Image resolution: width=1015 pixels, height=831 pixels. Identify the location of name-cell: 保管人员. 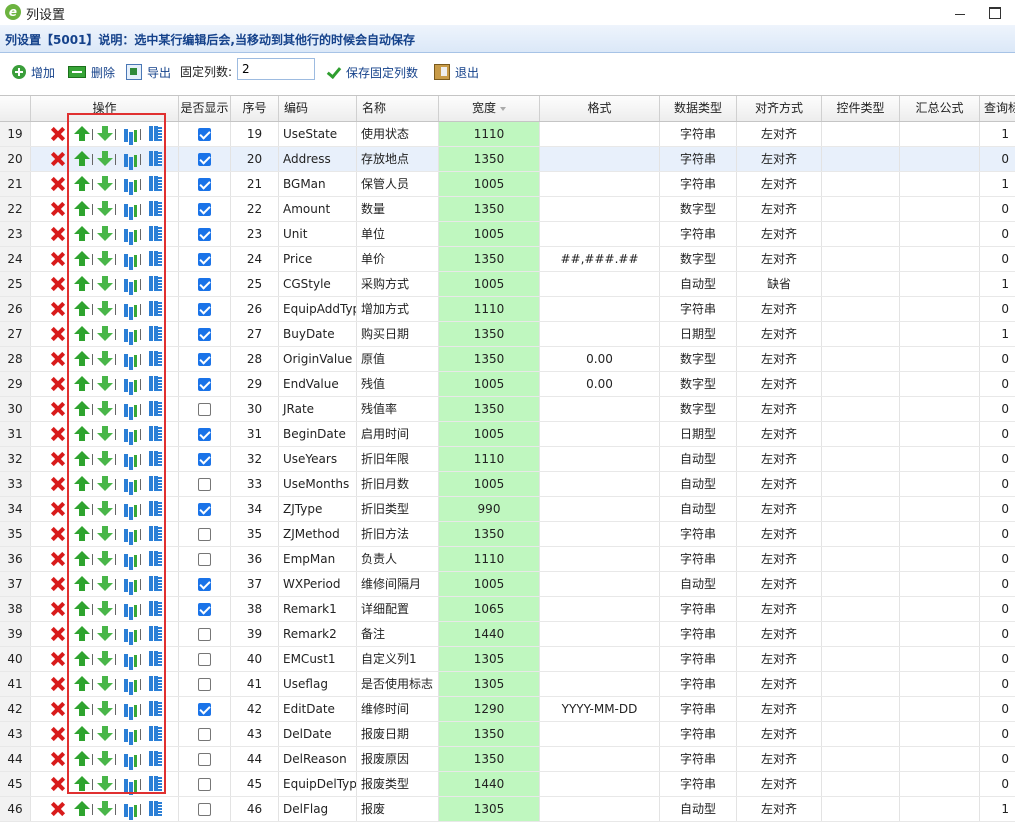
(398, 184).